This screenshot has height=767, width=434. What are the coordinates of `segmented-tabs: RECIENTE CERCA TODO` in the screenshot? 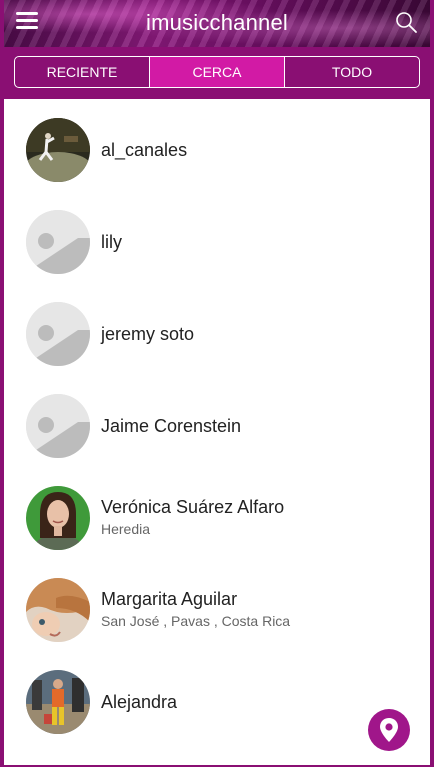 It's located at (217, 72).